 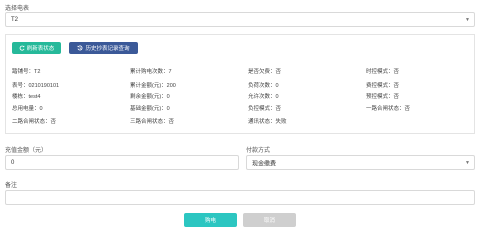 I want to click on info-cell: 二路合闸状态：否, so click(x=34, y=122).